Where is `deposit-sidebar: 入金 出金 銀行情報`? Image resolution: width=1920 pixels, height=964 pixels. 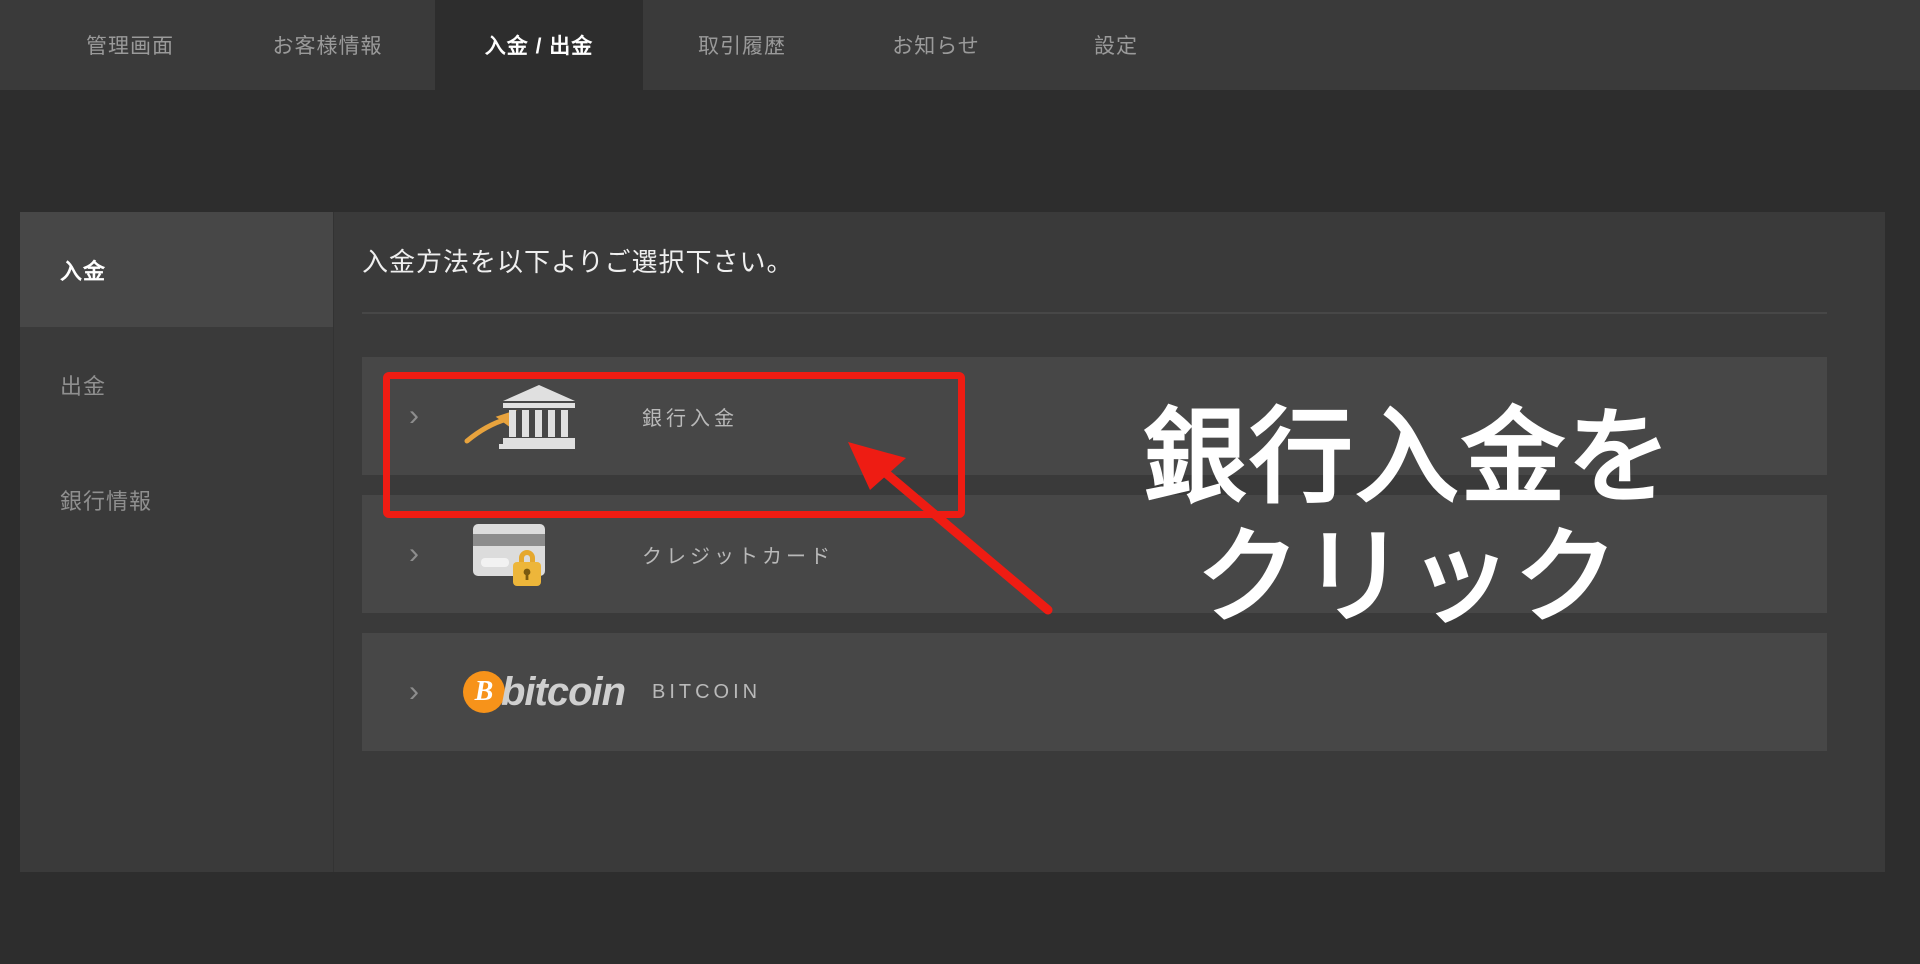
deposit-sidebar: 入金 出金 銀行情報 is located at coordinates (177, 542).